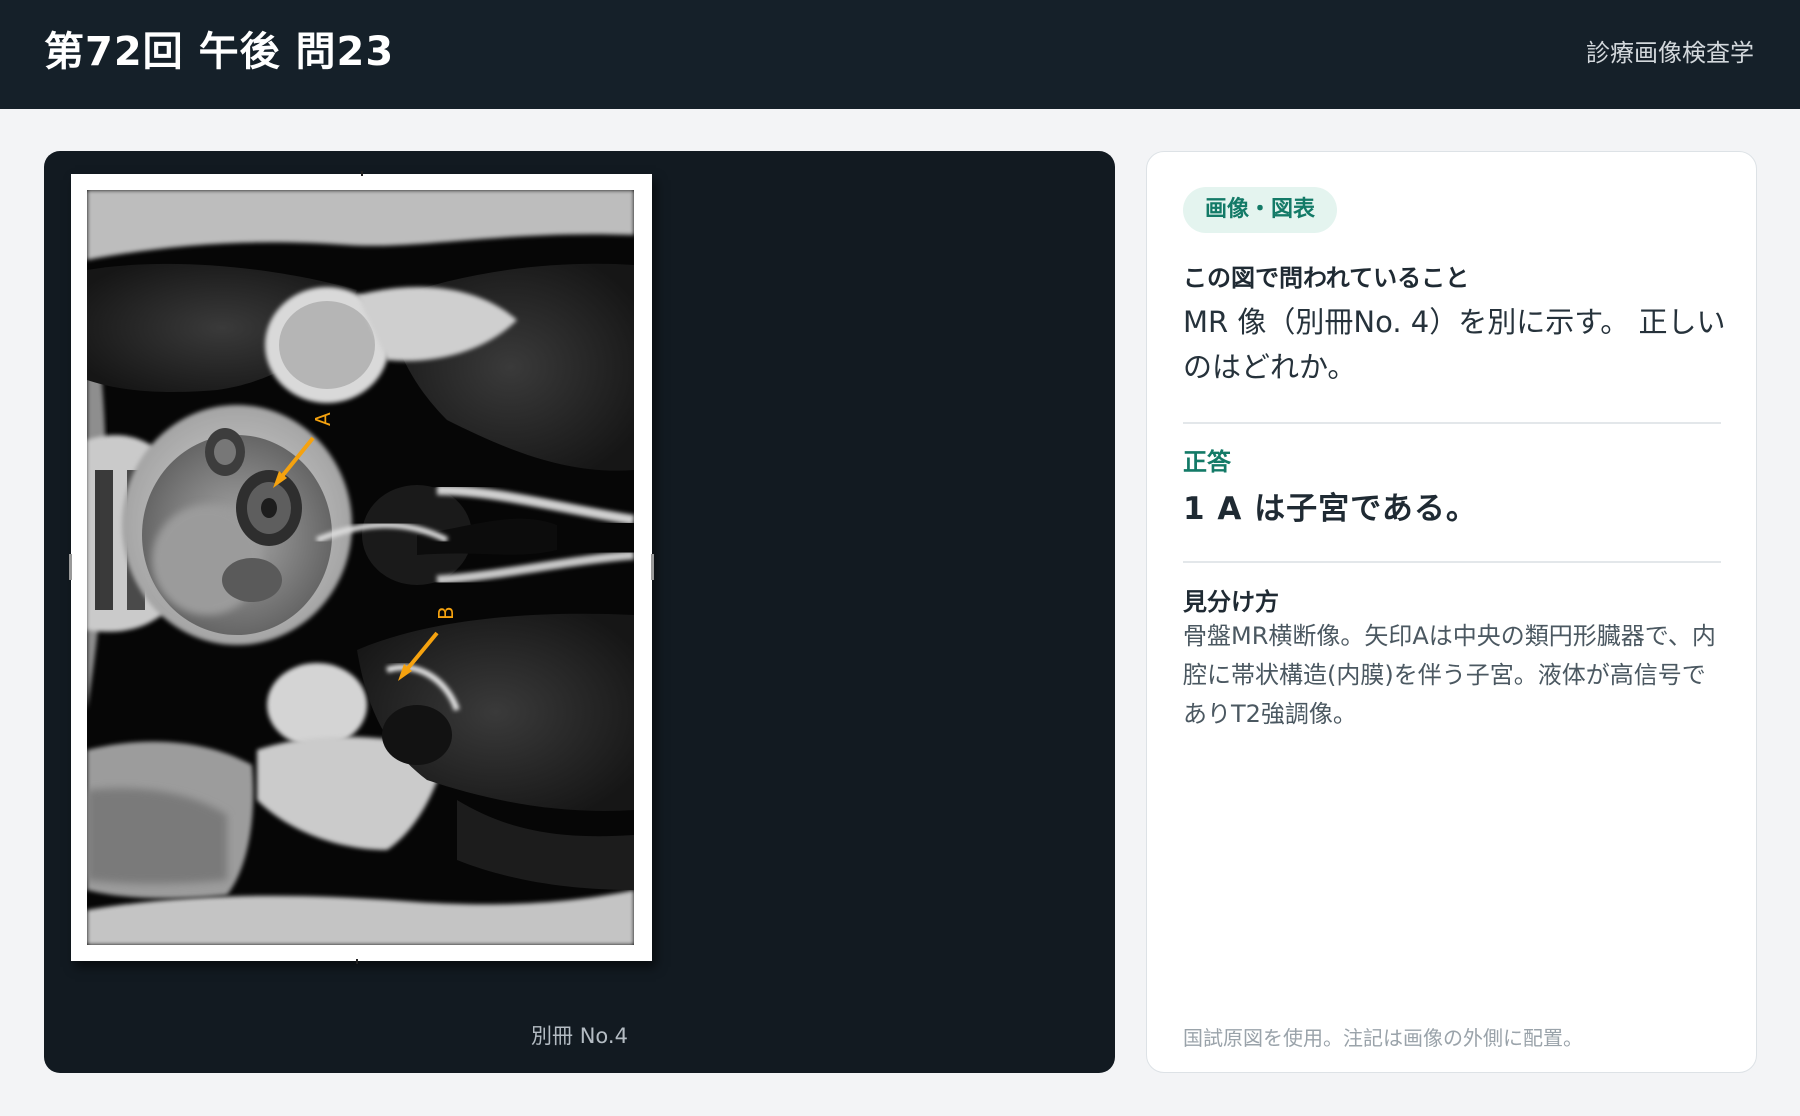 Image resolution: width=1800 pixels, height=1116 pixels. Describe the element at coordinates (446, 613) in the screenshot. I see `arrow-label-b: B` at that location.